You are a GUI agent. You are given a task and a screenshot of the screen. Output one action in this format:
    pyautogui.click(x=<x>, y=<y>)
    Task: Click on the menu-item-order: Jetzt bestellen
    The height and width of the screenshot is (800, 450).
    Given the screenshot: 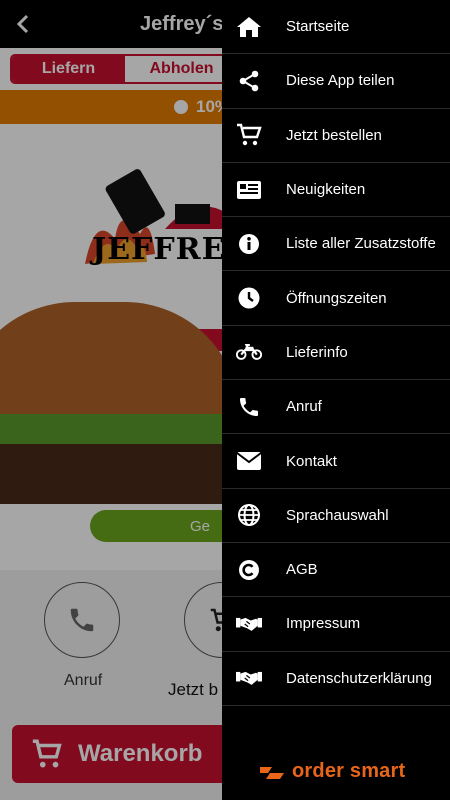 What is the action you would take?
    pyautogui.click(x=336, y=136)
    